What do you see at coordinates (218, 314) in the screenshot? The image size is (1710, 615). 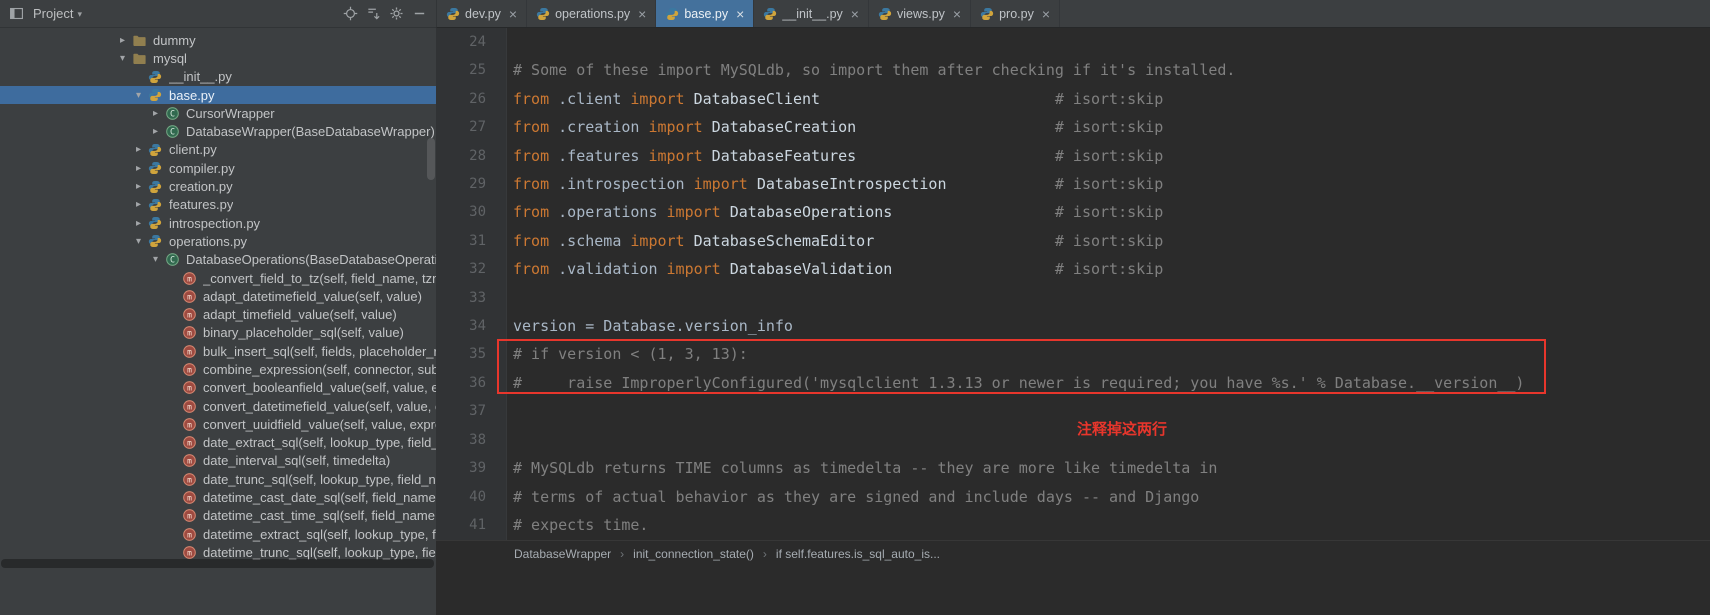 I see `tree-item-adapt_timefield_value: m adapt_timefield_value(self, value)` at bounding box center [218, 314].